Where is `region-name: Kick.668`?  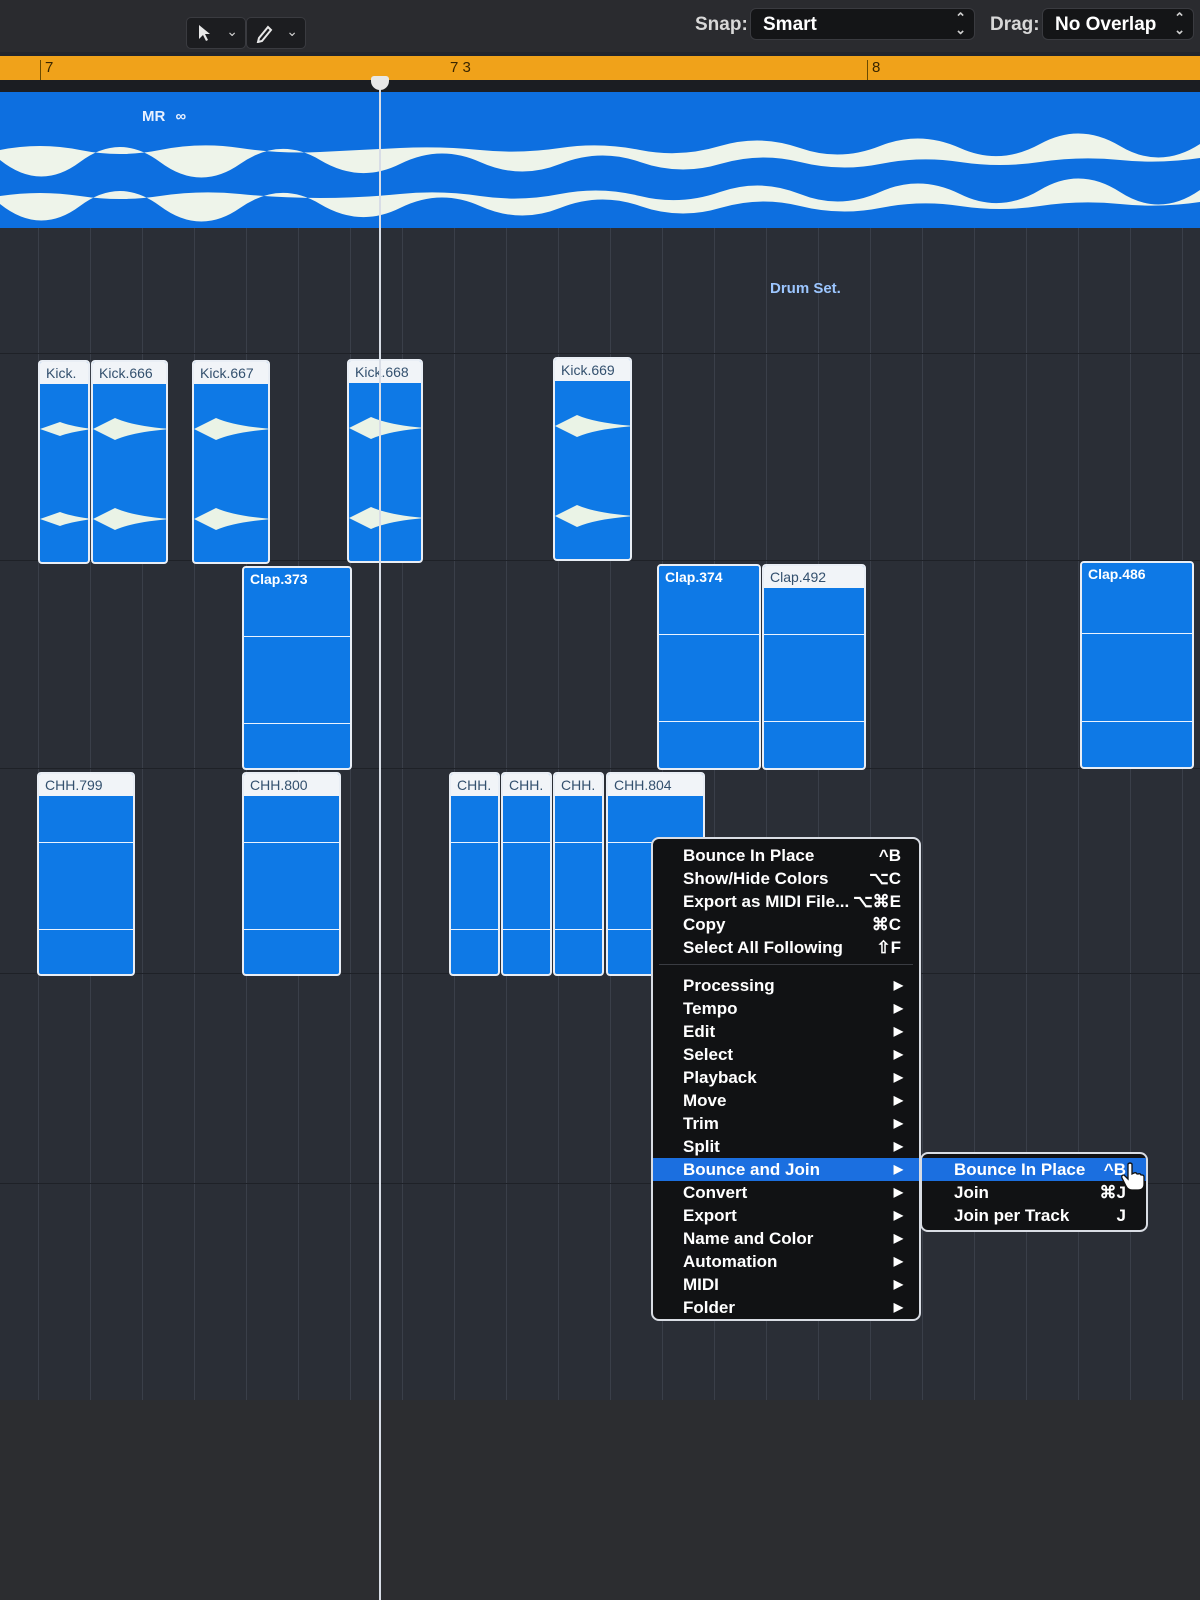 region-name: Kick.668 is located at coordinates (385, 372).